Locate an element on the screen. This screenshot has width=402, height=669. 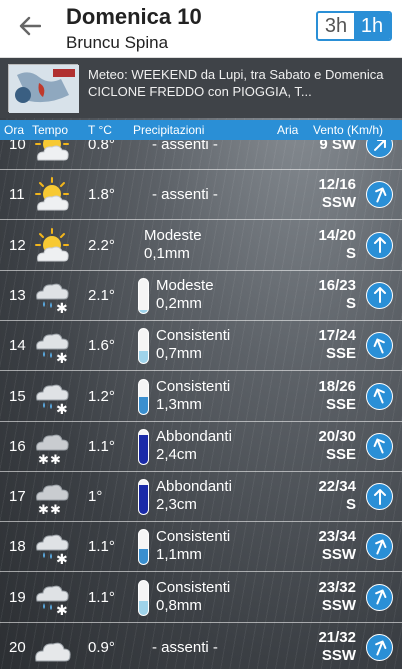
temperature: 1.6° is located at coordinates (101, 346).